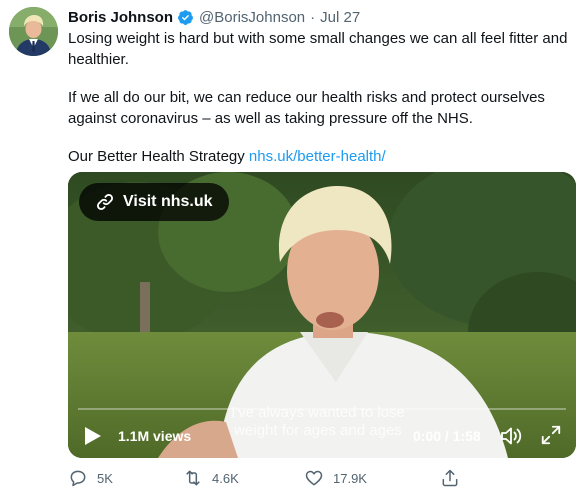 Image resolution: width=587 pixels, height=495 pixels. Describe the element at coordinates (350, 478) in the screenshot. I see `like-count: 17.9K` at that location.